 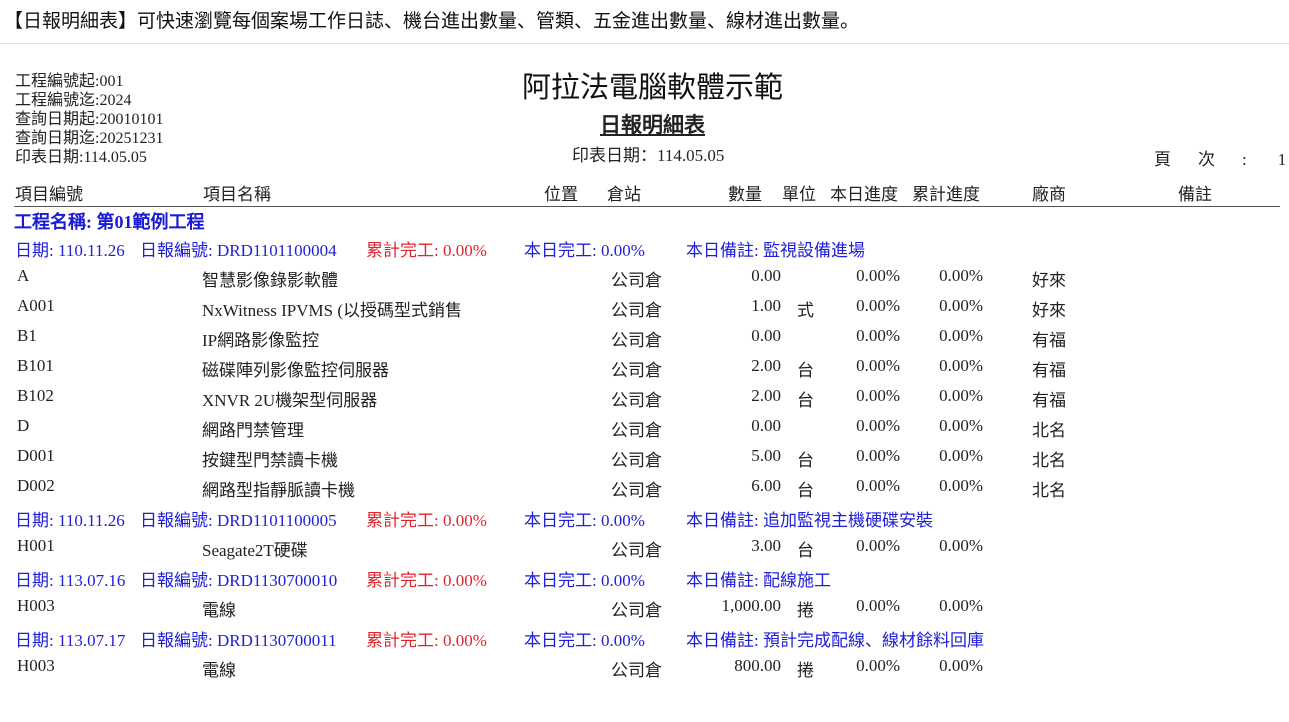 I want to click on report-date: 日期: 110.11.26, so click(x=70, y=250).